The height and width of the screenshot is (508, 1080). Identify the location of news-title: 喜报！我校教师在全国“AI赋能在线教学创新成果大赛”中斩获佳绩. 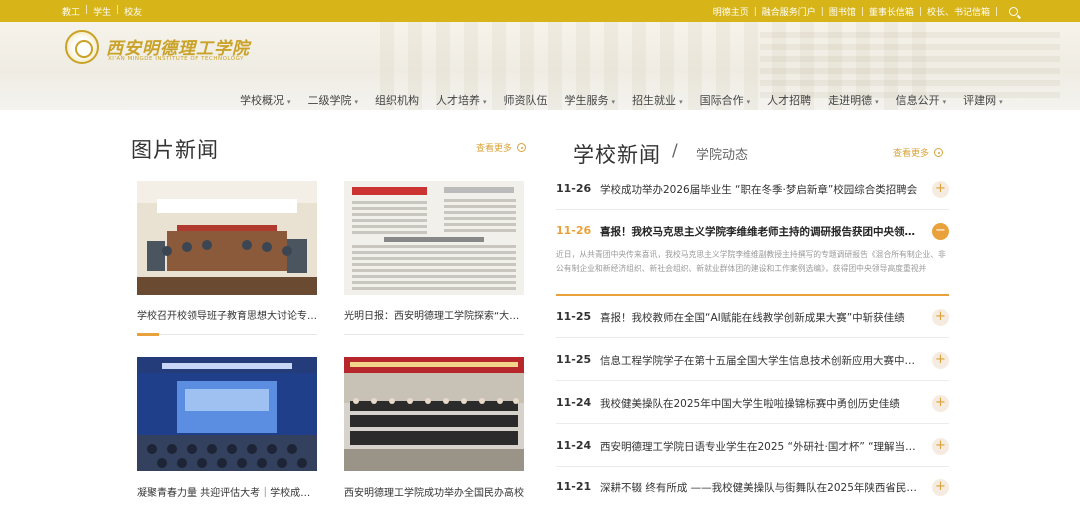
(760, 317).